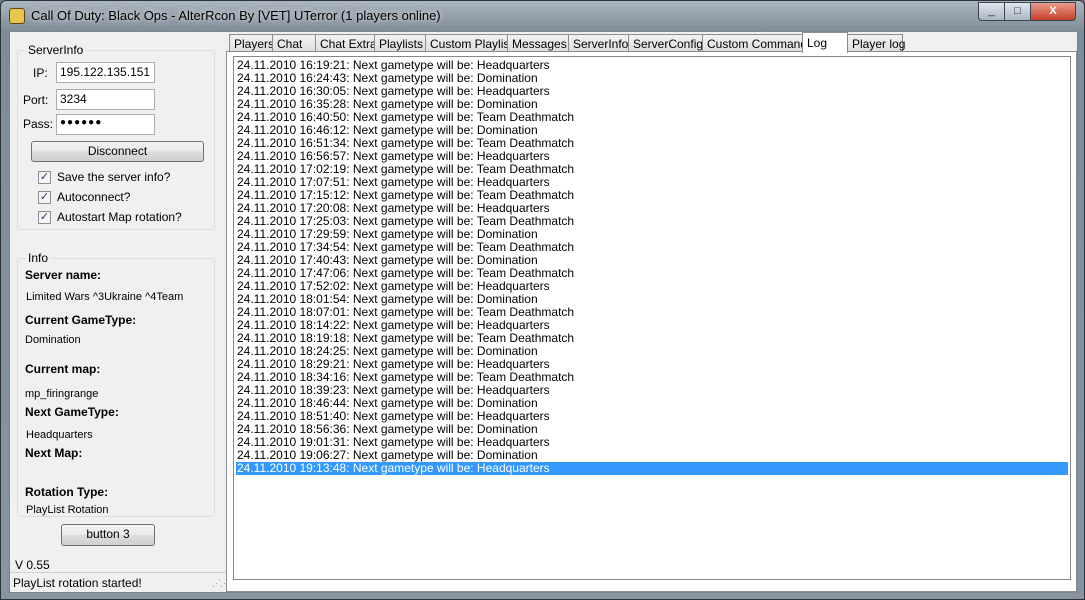 The height and width of the screenshot is (600, 1085). Describe the element at coordinates (67, 510) in the screenshot. I see `rotation-type-value: PlayList Rotation` at that location.